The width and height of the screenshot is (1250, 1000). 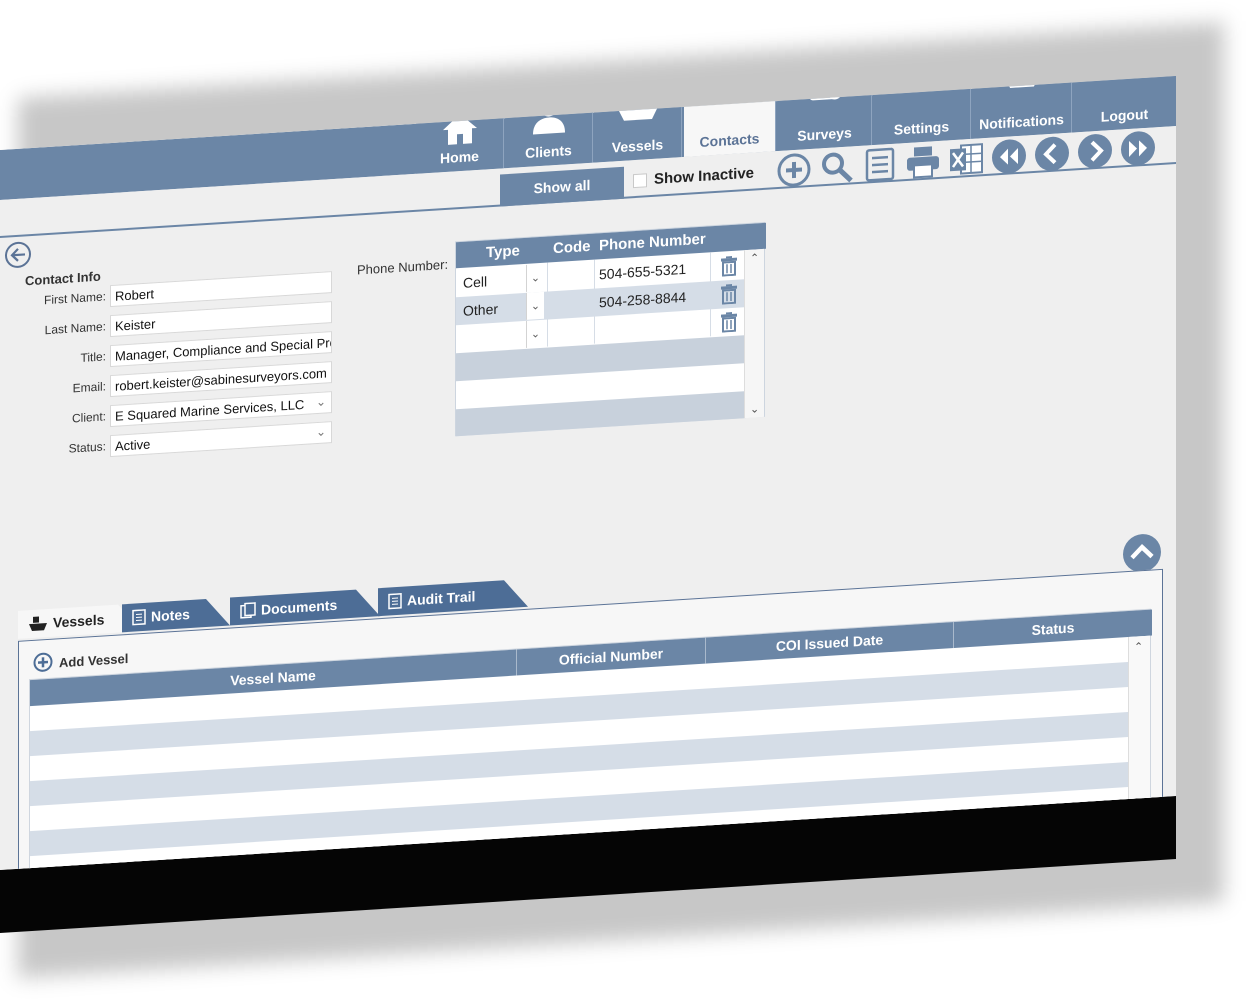 What do you see at coordinates (221, 379) in the screenshot?
I see `email-field: robert.keister@sabinesurveyors.com` at bounding box center [221, 379].